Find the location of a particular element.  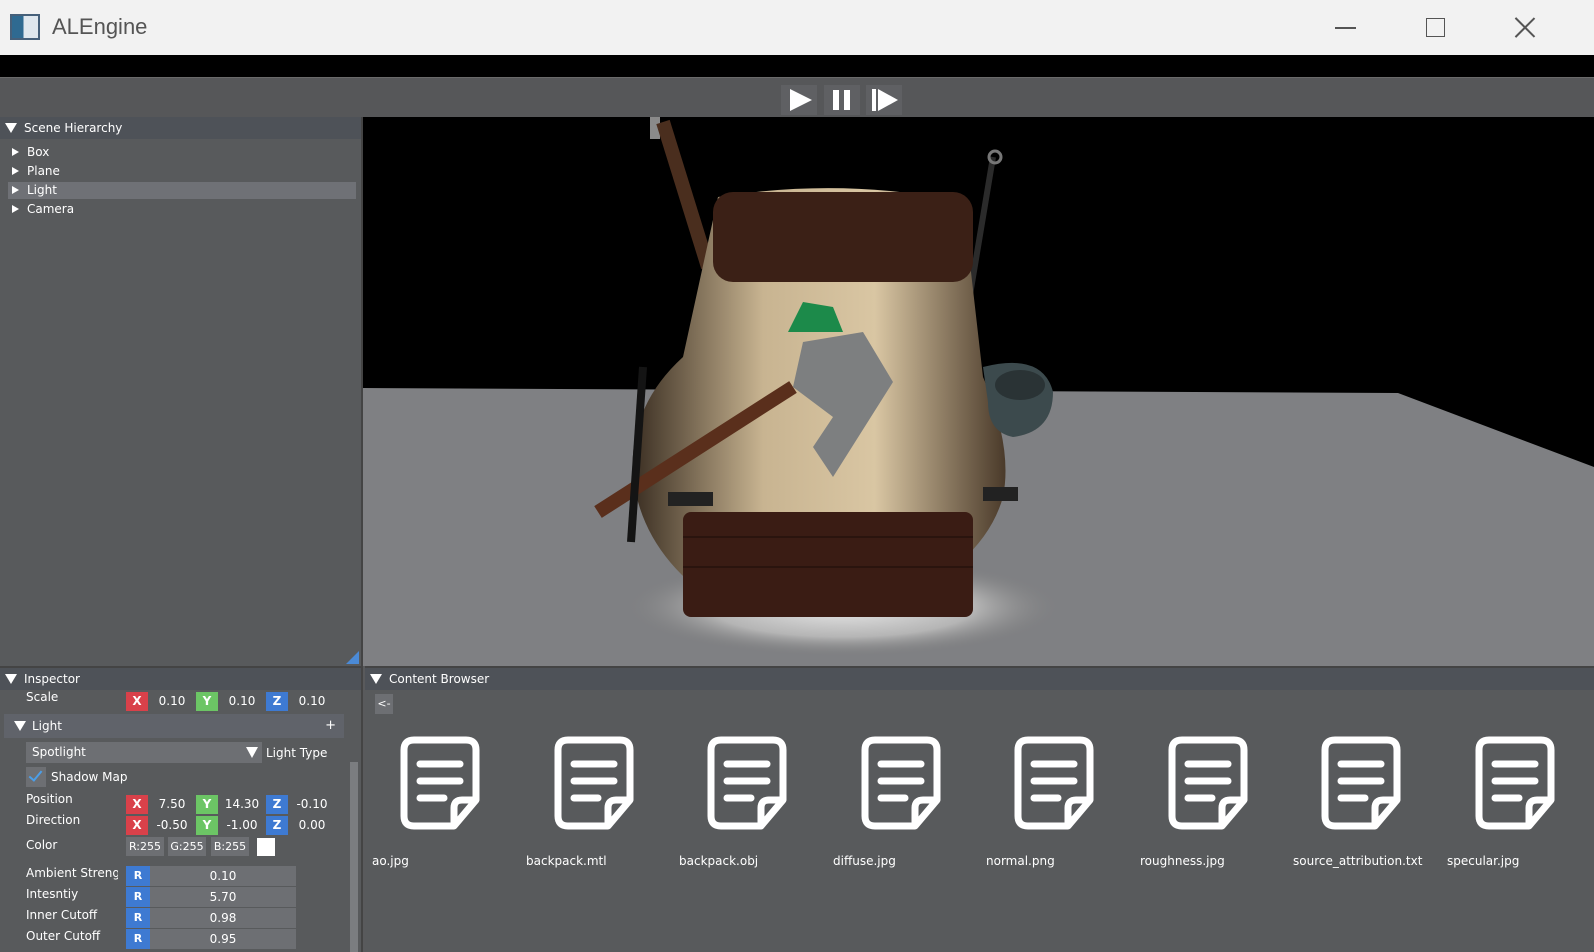

light-type-label: Light Type is located at coordinates (297, 753).